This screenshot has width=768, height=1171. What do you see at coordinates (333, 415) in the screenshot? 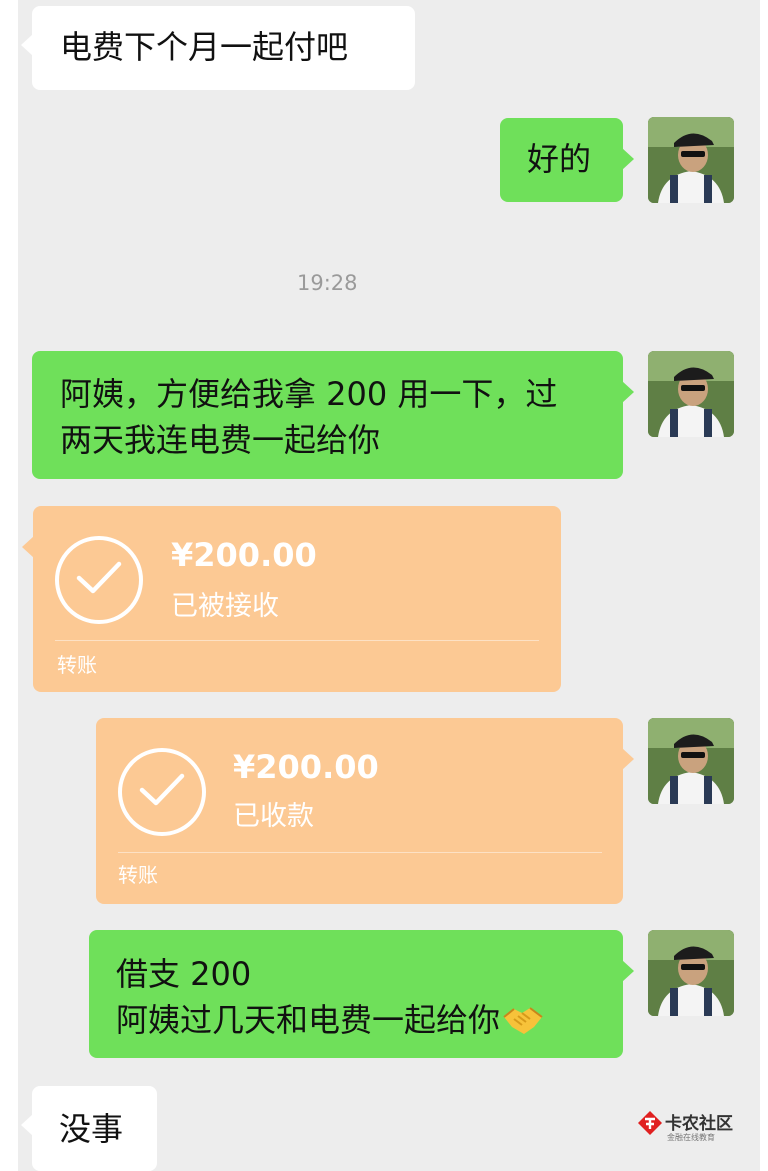
I see `message-bubble-outgoing: 阿姨，方便给我拿 200 用一下，过 两天我连电费一起给你` at bounding box center [333, 415].